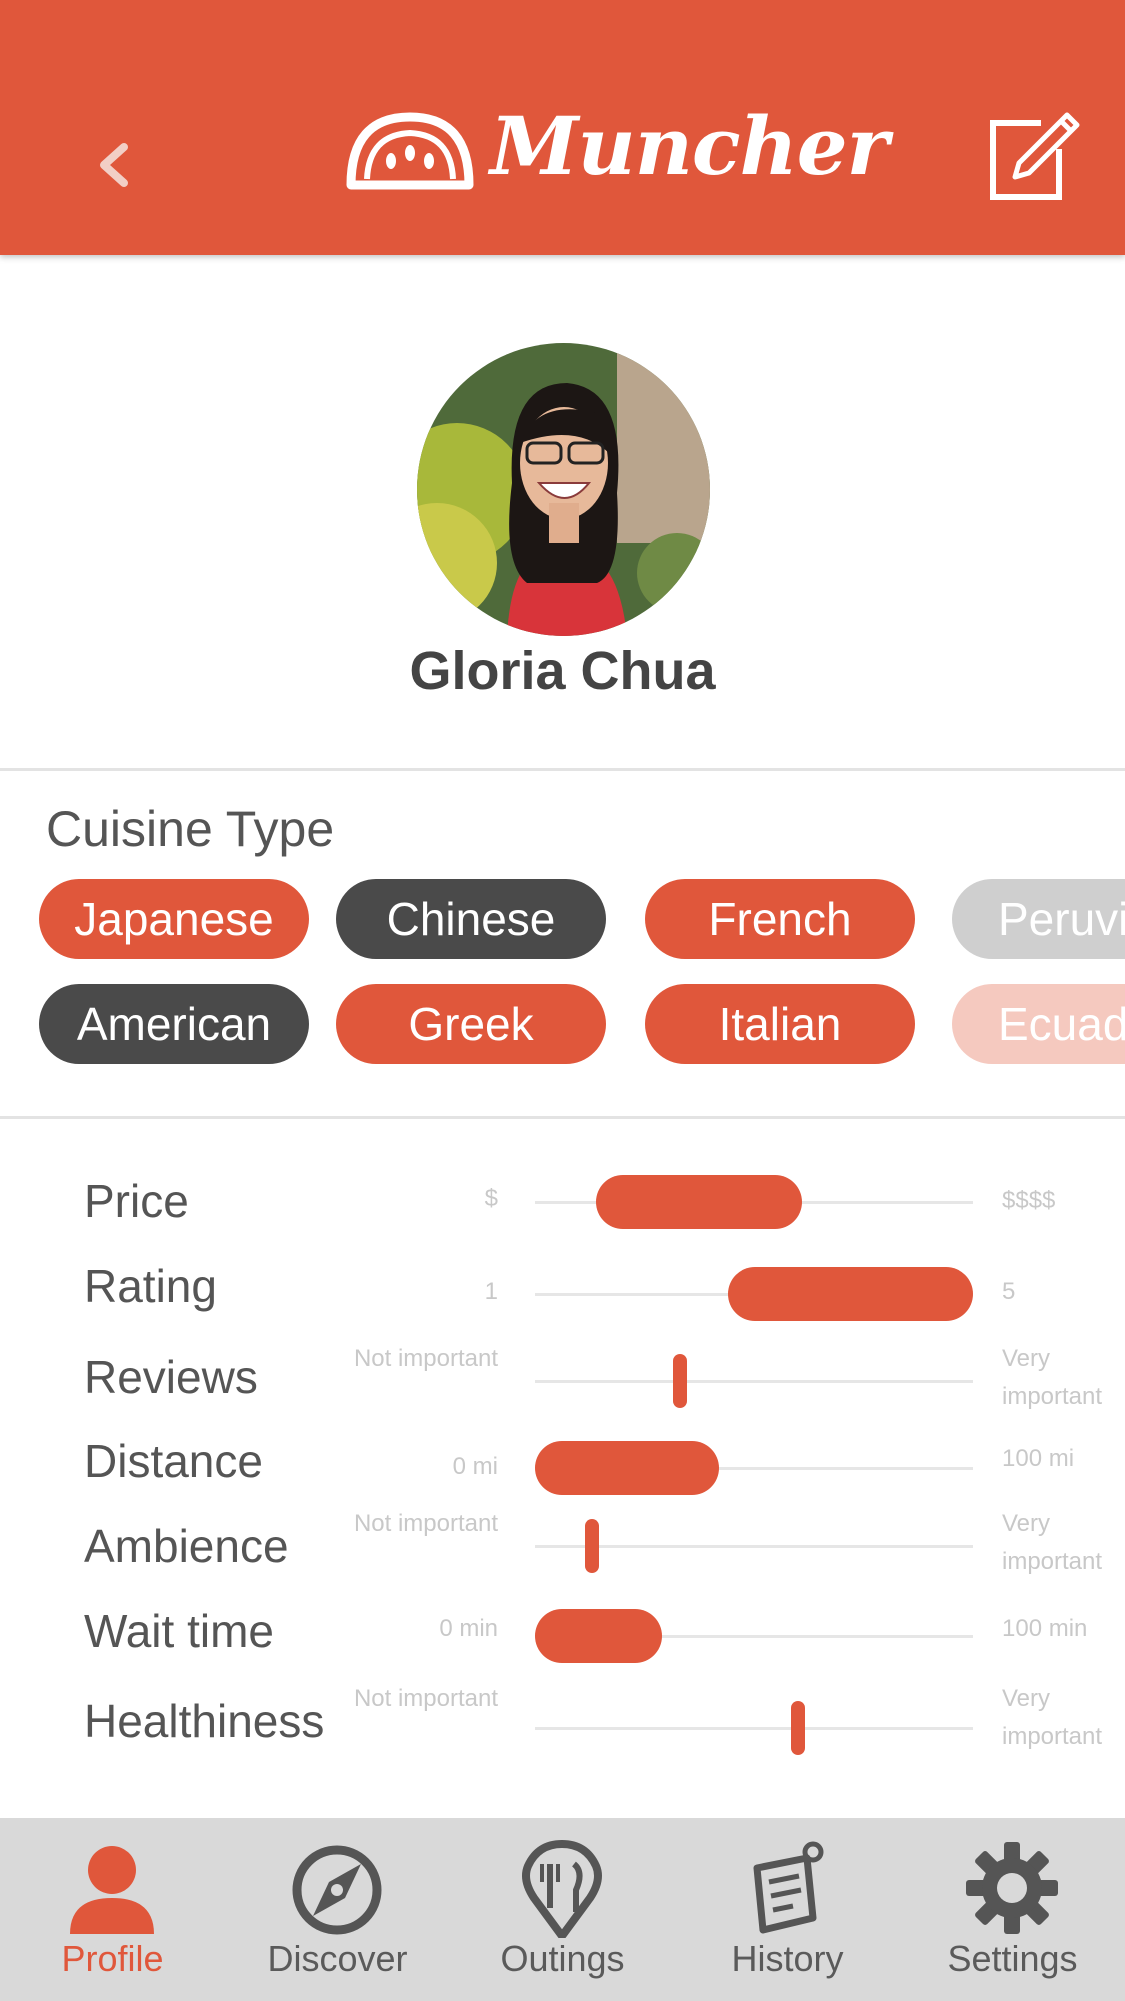 The height and width of the screenshot is (2001, 1125). What do you see at coordinates (562, 1888) in the screenshot?
I see `fork-pin-icon` at bounding box center [562, 1888].